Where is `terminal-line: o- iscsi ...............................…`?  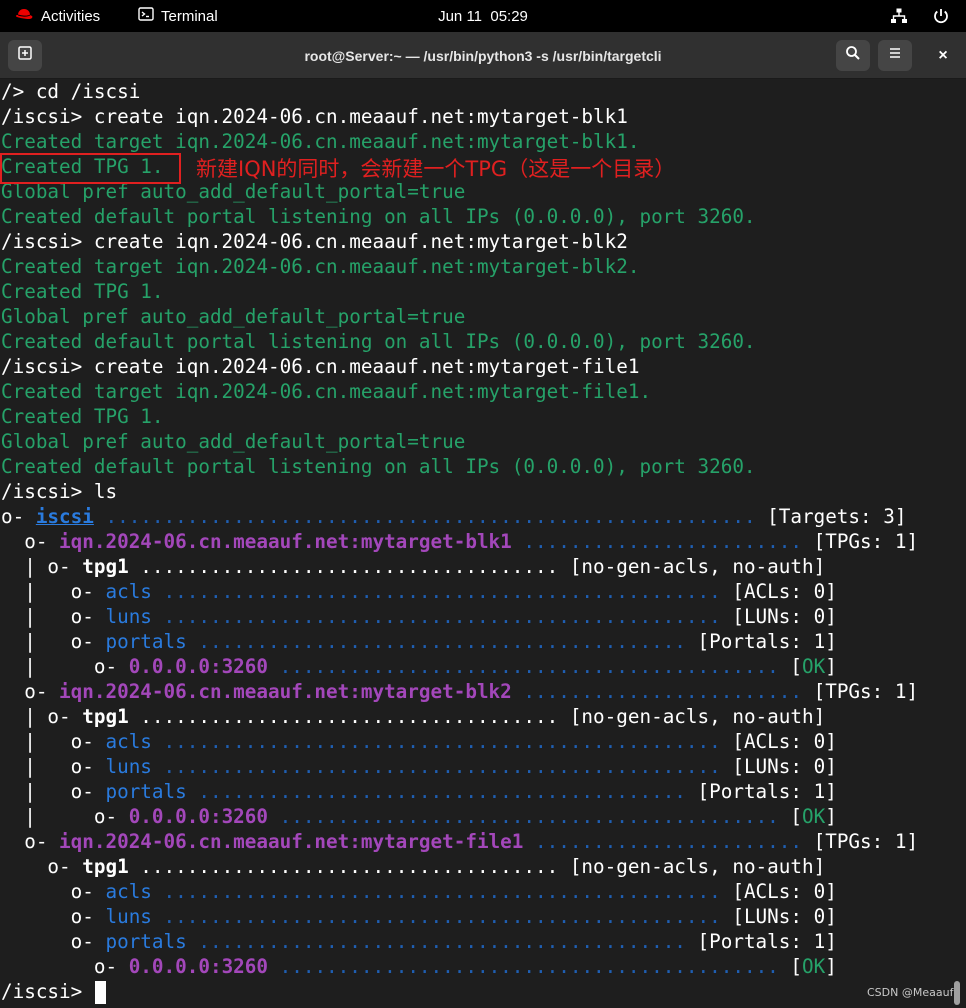
terminal-line: o- iscsi ...............................… is located at coordinates (476, 516).